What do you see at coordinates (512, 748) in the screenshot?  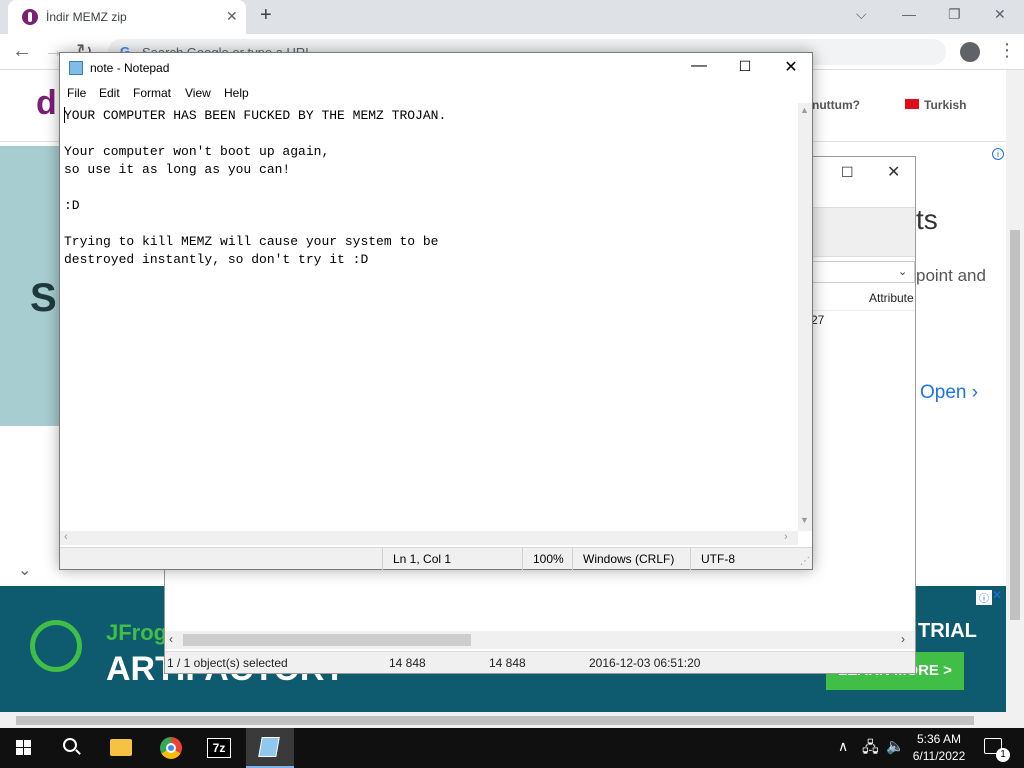 I see `taskbar: 7z ∧ 🖧 🔈 5:36 AM 6/11/2022 1` at bounding box center [512, 748].